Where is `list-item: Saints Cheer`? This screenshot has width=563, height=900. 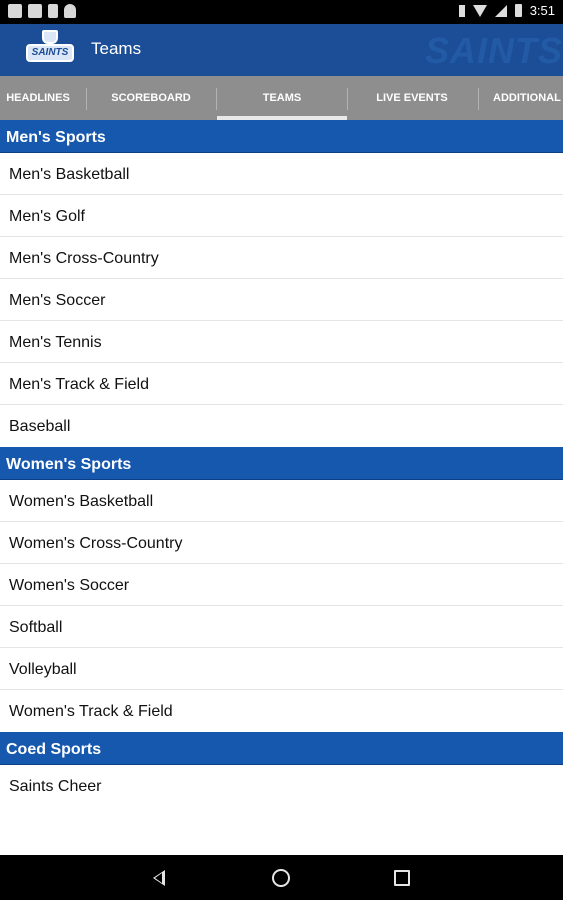 list-item: Saints Cheer is located at coordinates (281, 786).